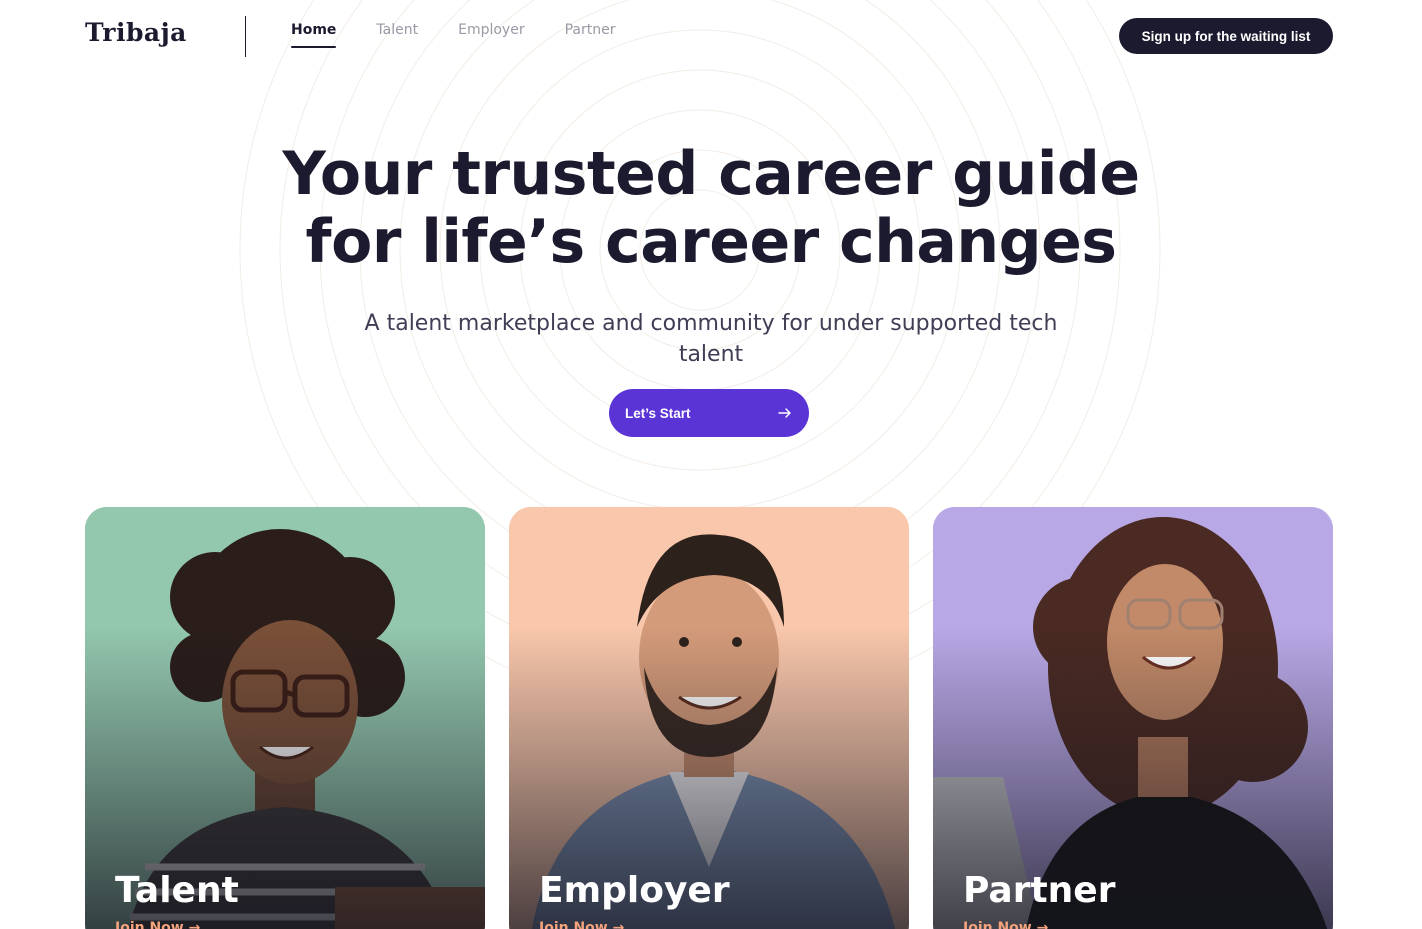 The height and width of the screenshot is (929, 1422). What do you see at coordinates (1133, 718) in the screenshot?
I see `partner-card: Partner Join Now →` at bounding box center [1133, 718].